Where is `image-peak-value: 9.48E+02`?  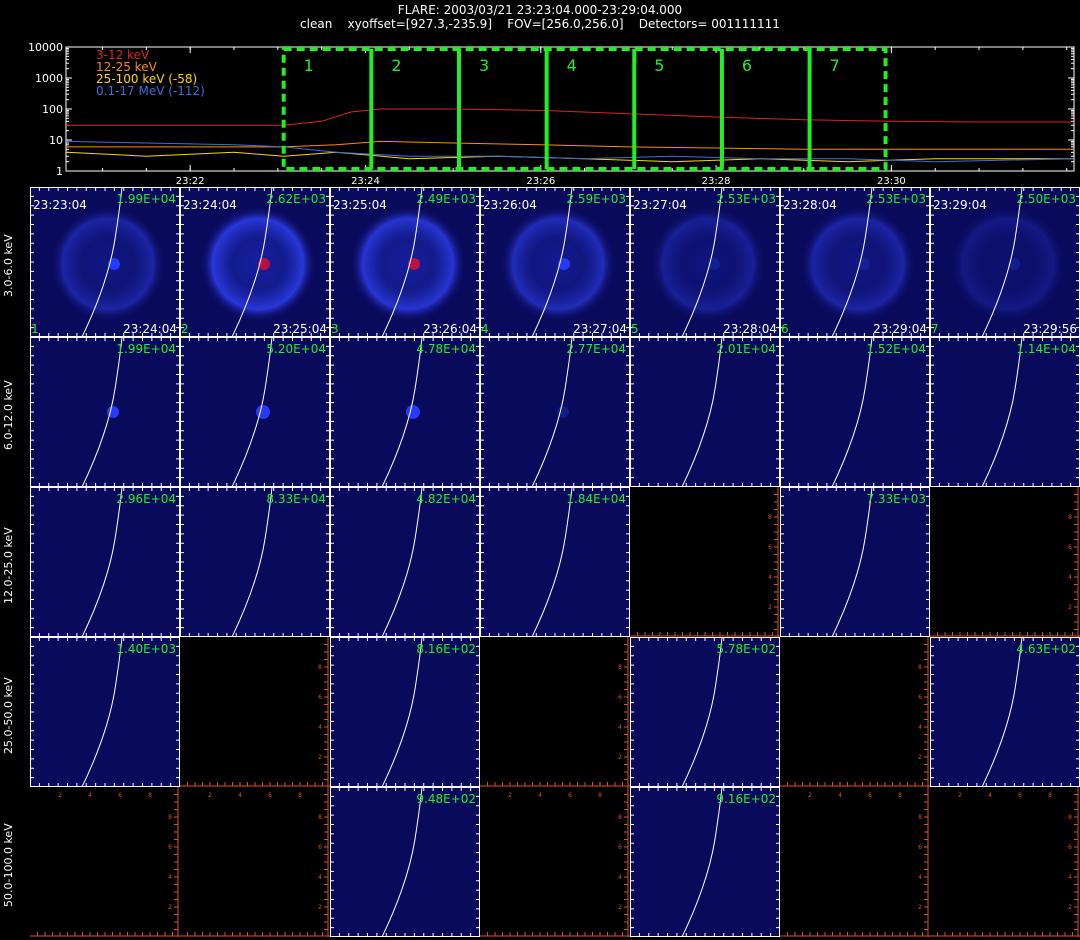
image-peak-value: 9.48E+02 is located at coordinates (446, 799).